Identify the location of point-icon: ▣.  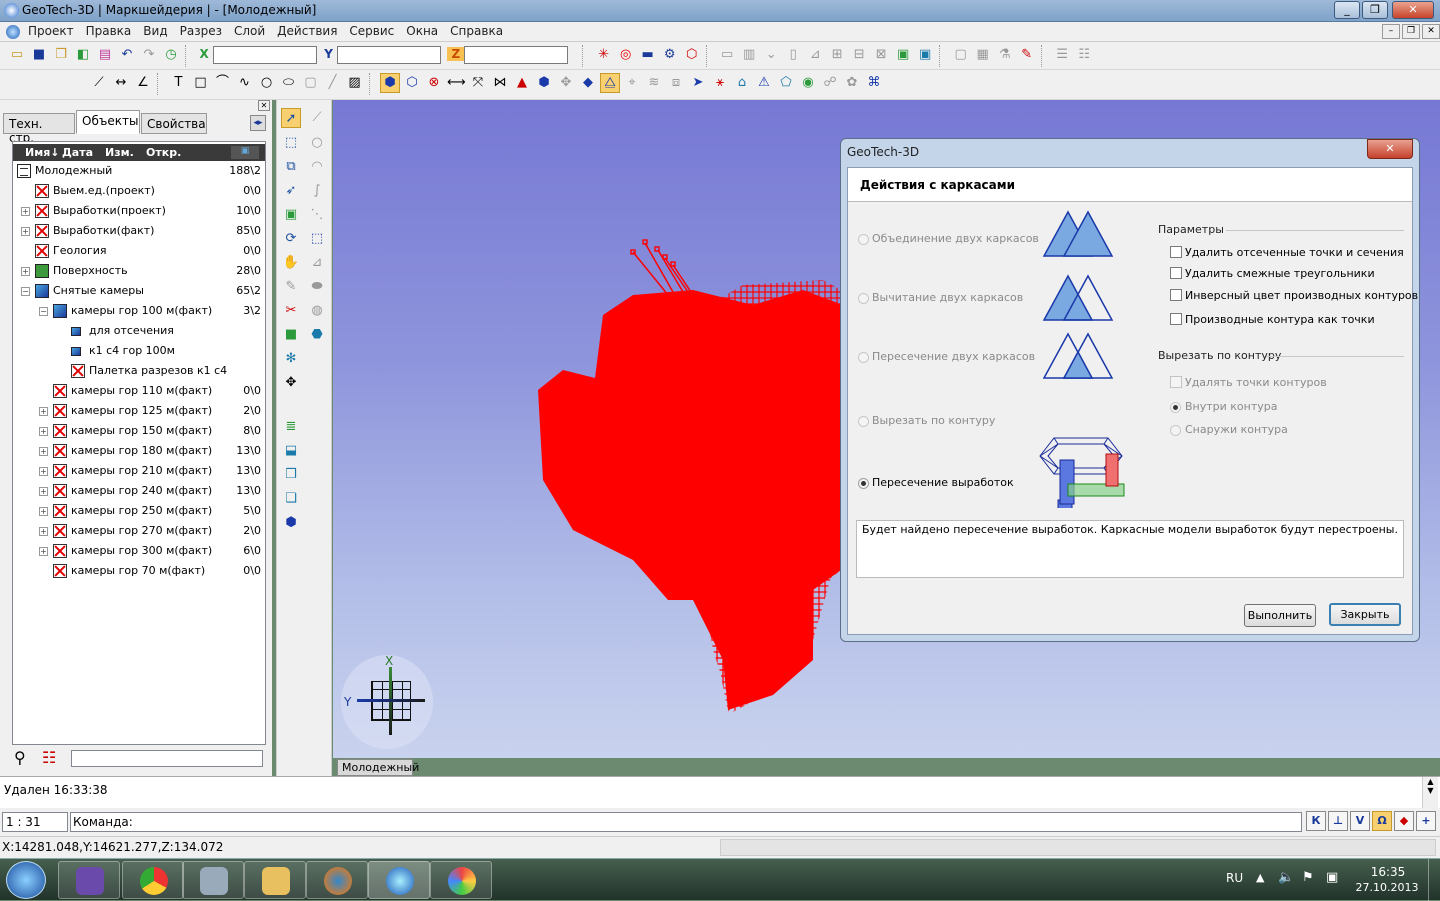
(291, 215).